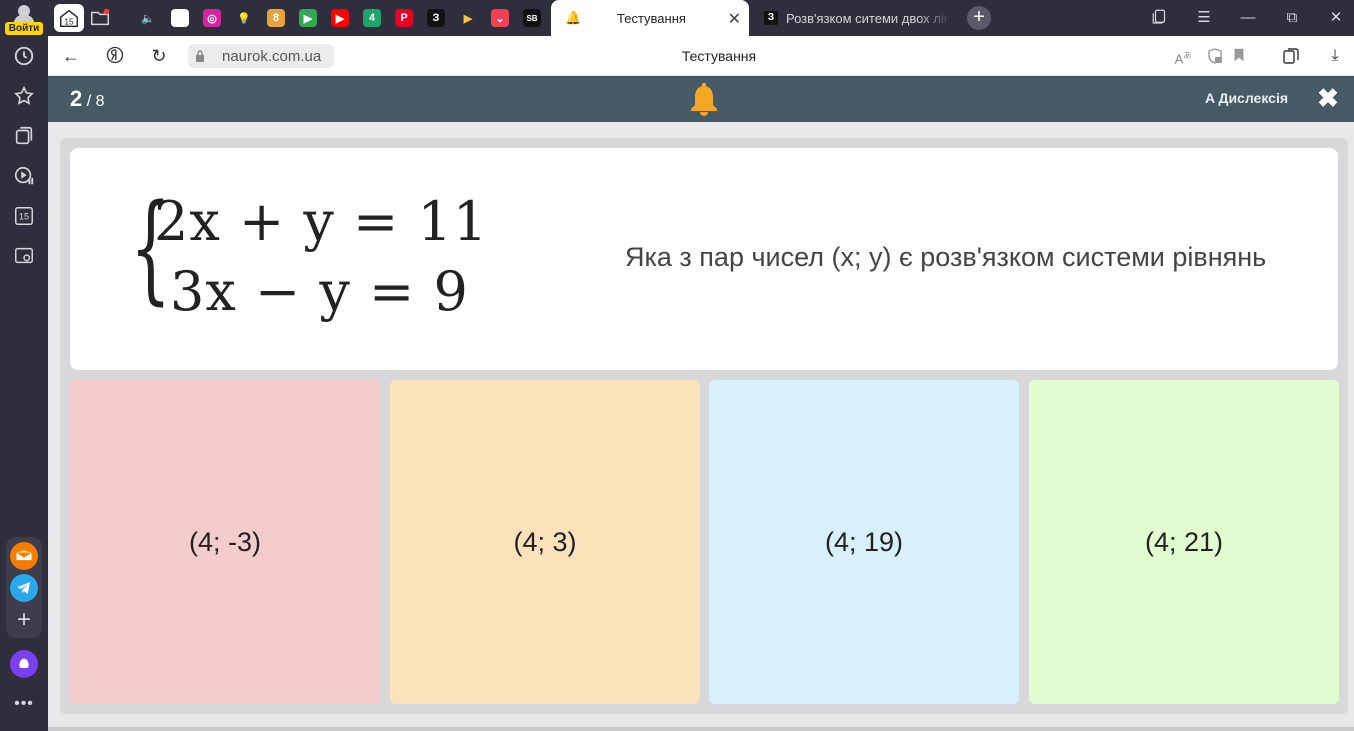  Describe the element at coordinates (1291, 56) in the screenshot. I see `collections-add-icon` at that location.